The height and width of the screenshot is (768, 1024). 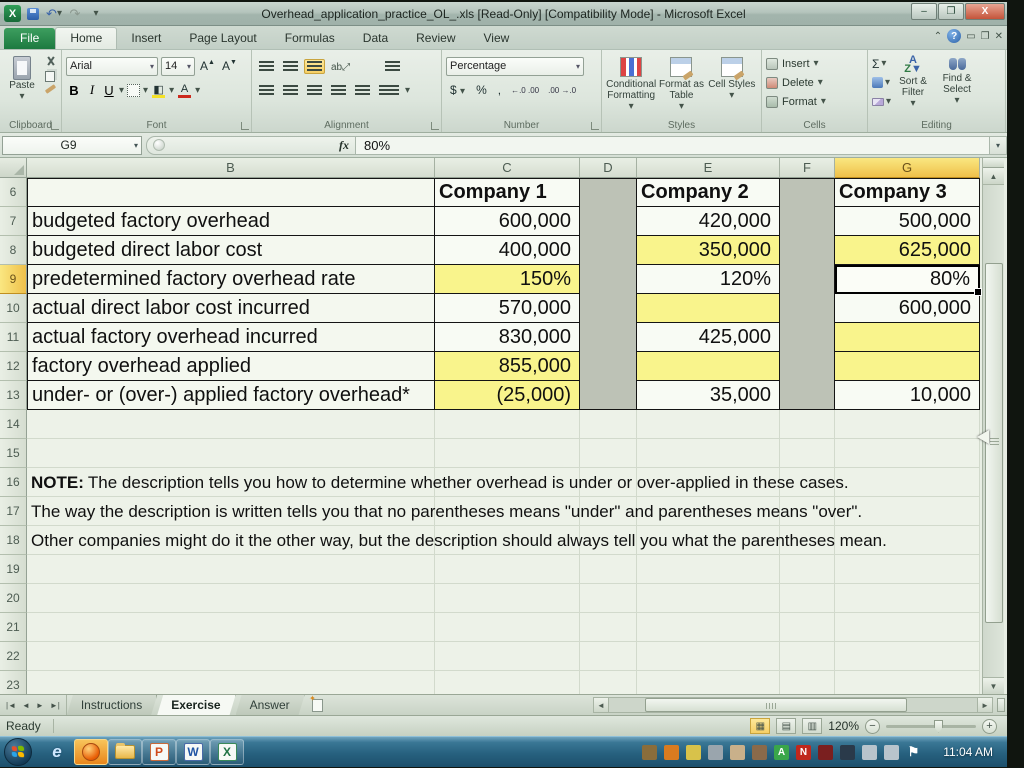 I want to click on font-dialog-launcher, so click(x=245, y=126).